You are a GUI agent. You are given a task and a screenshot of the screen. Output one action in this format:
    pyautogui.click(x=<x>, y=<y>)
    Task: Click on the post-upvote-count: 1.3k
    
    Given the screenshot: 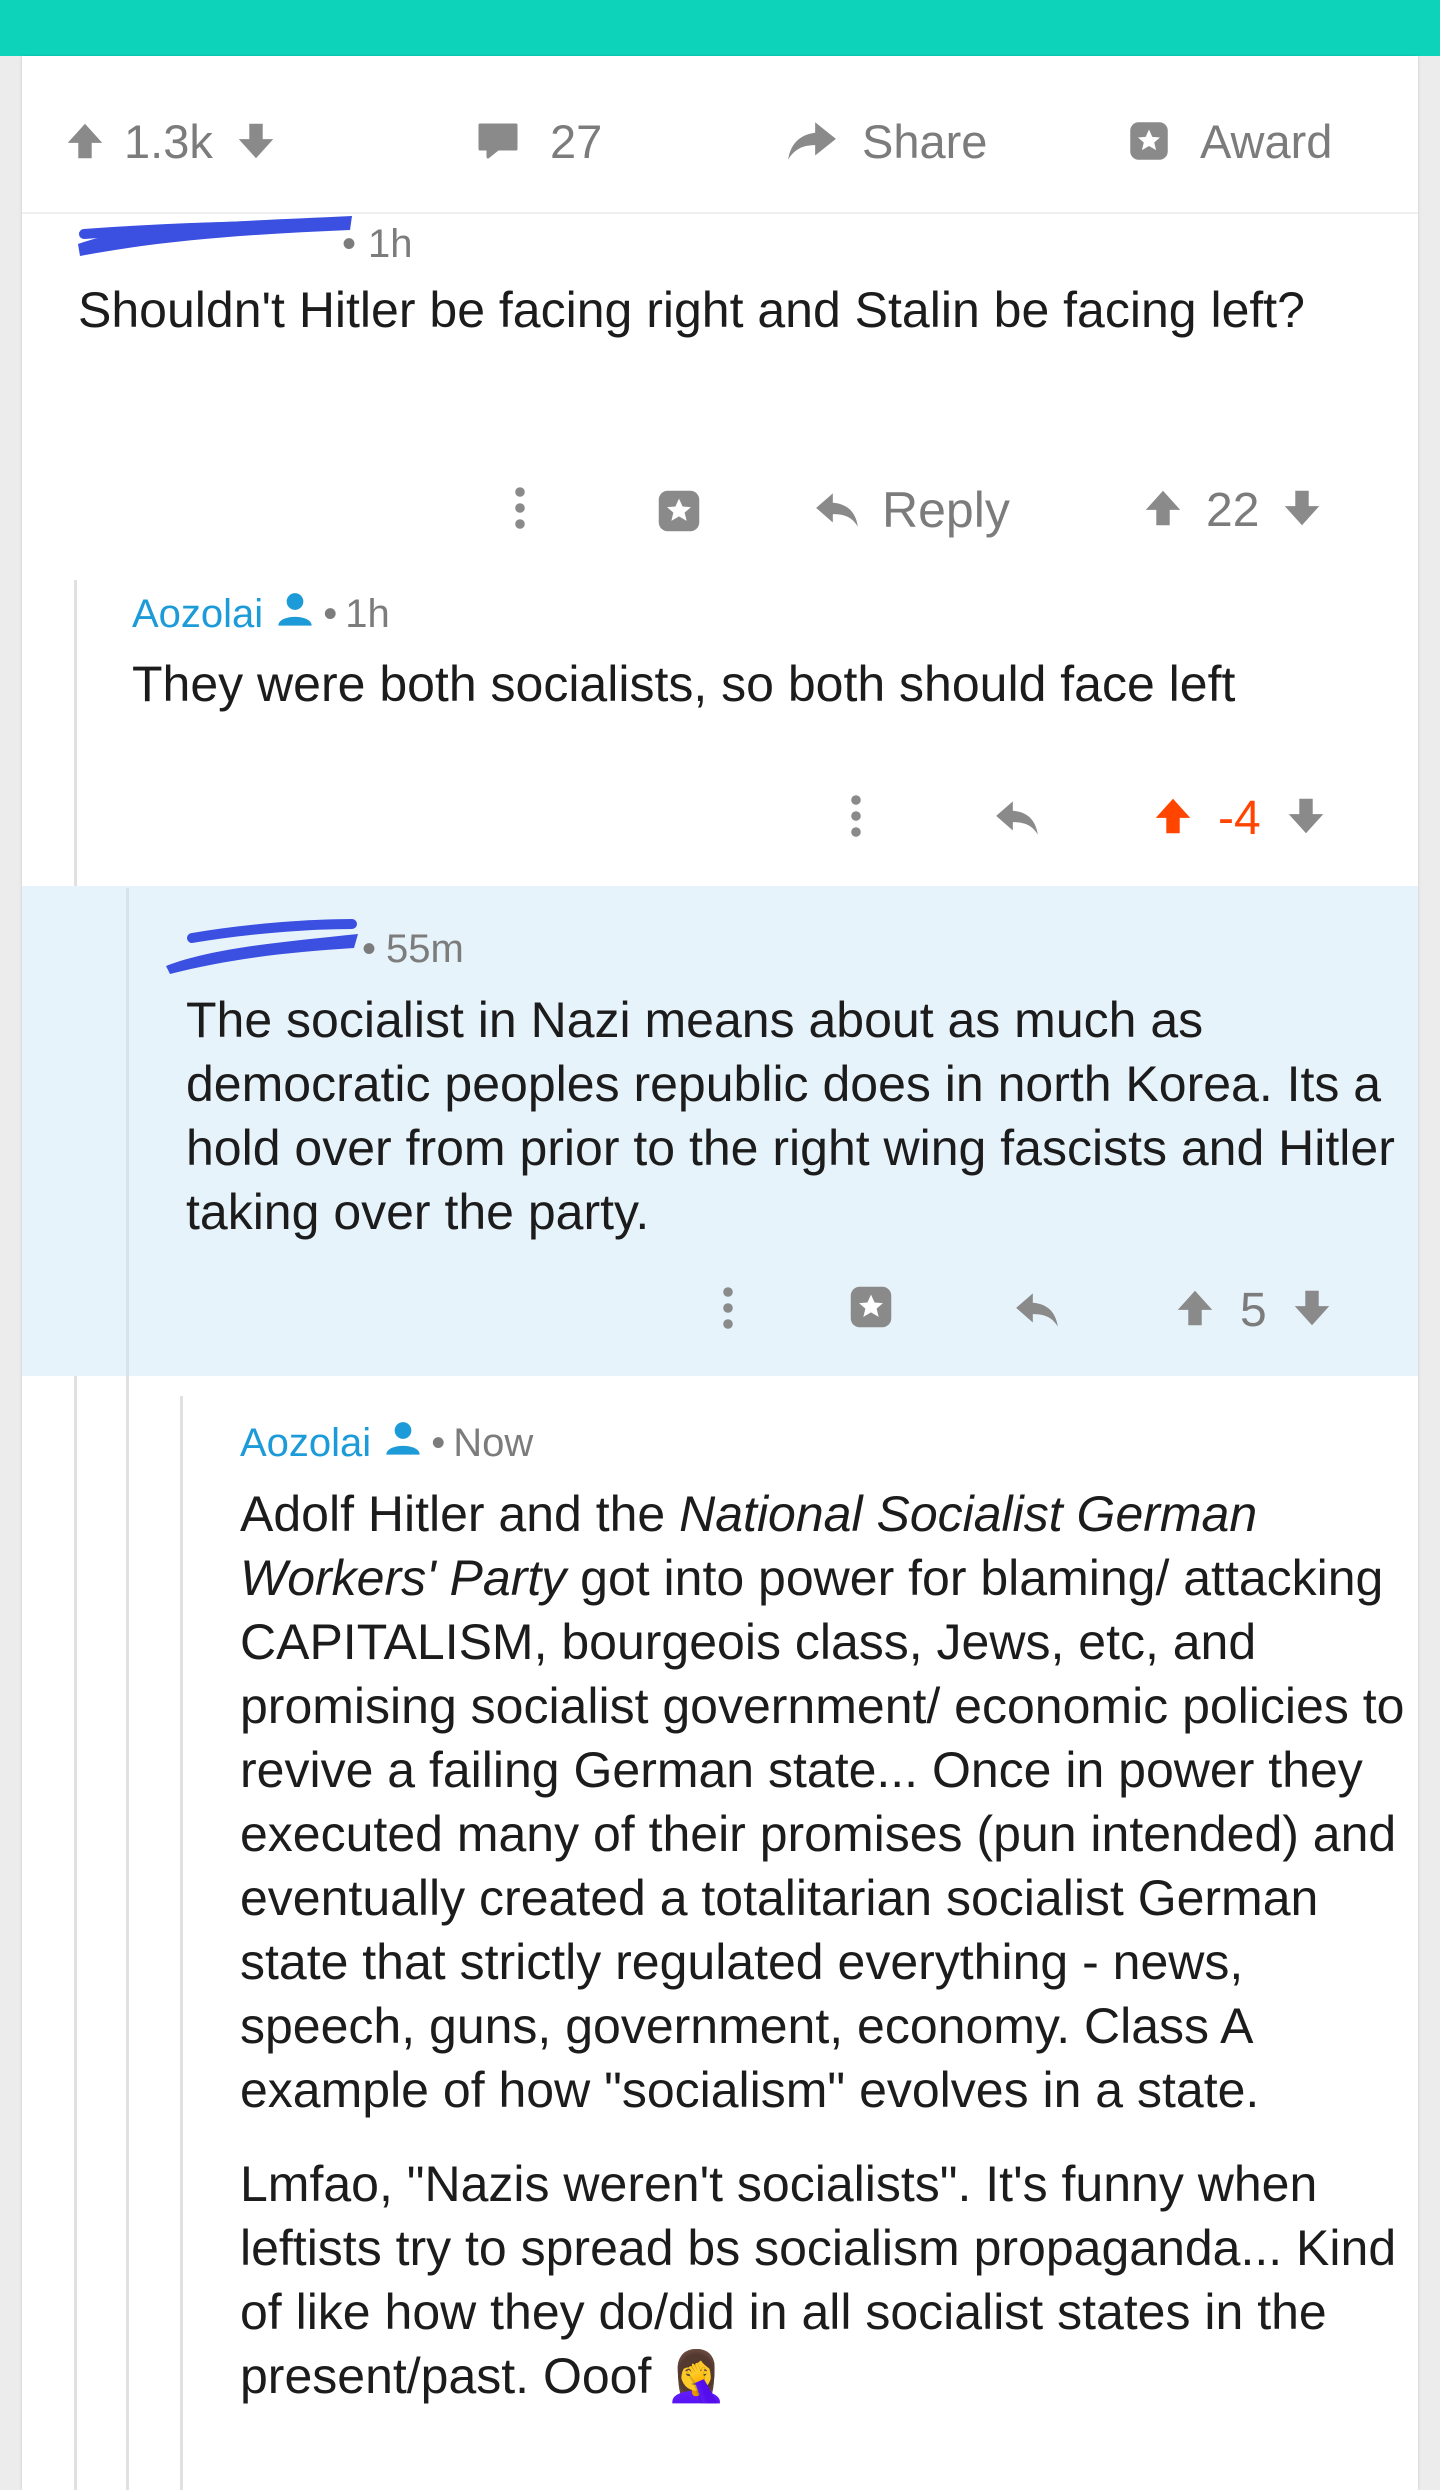 What is the action you would take?
    pyautogui.click(x=168, y=141)
    